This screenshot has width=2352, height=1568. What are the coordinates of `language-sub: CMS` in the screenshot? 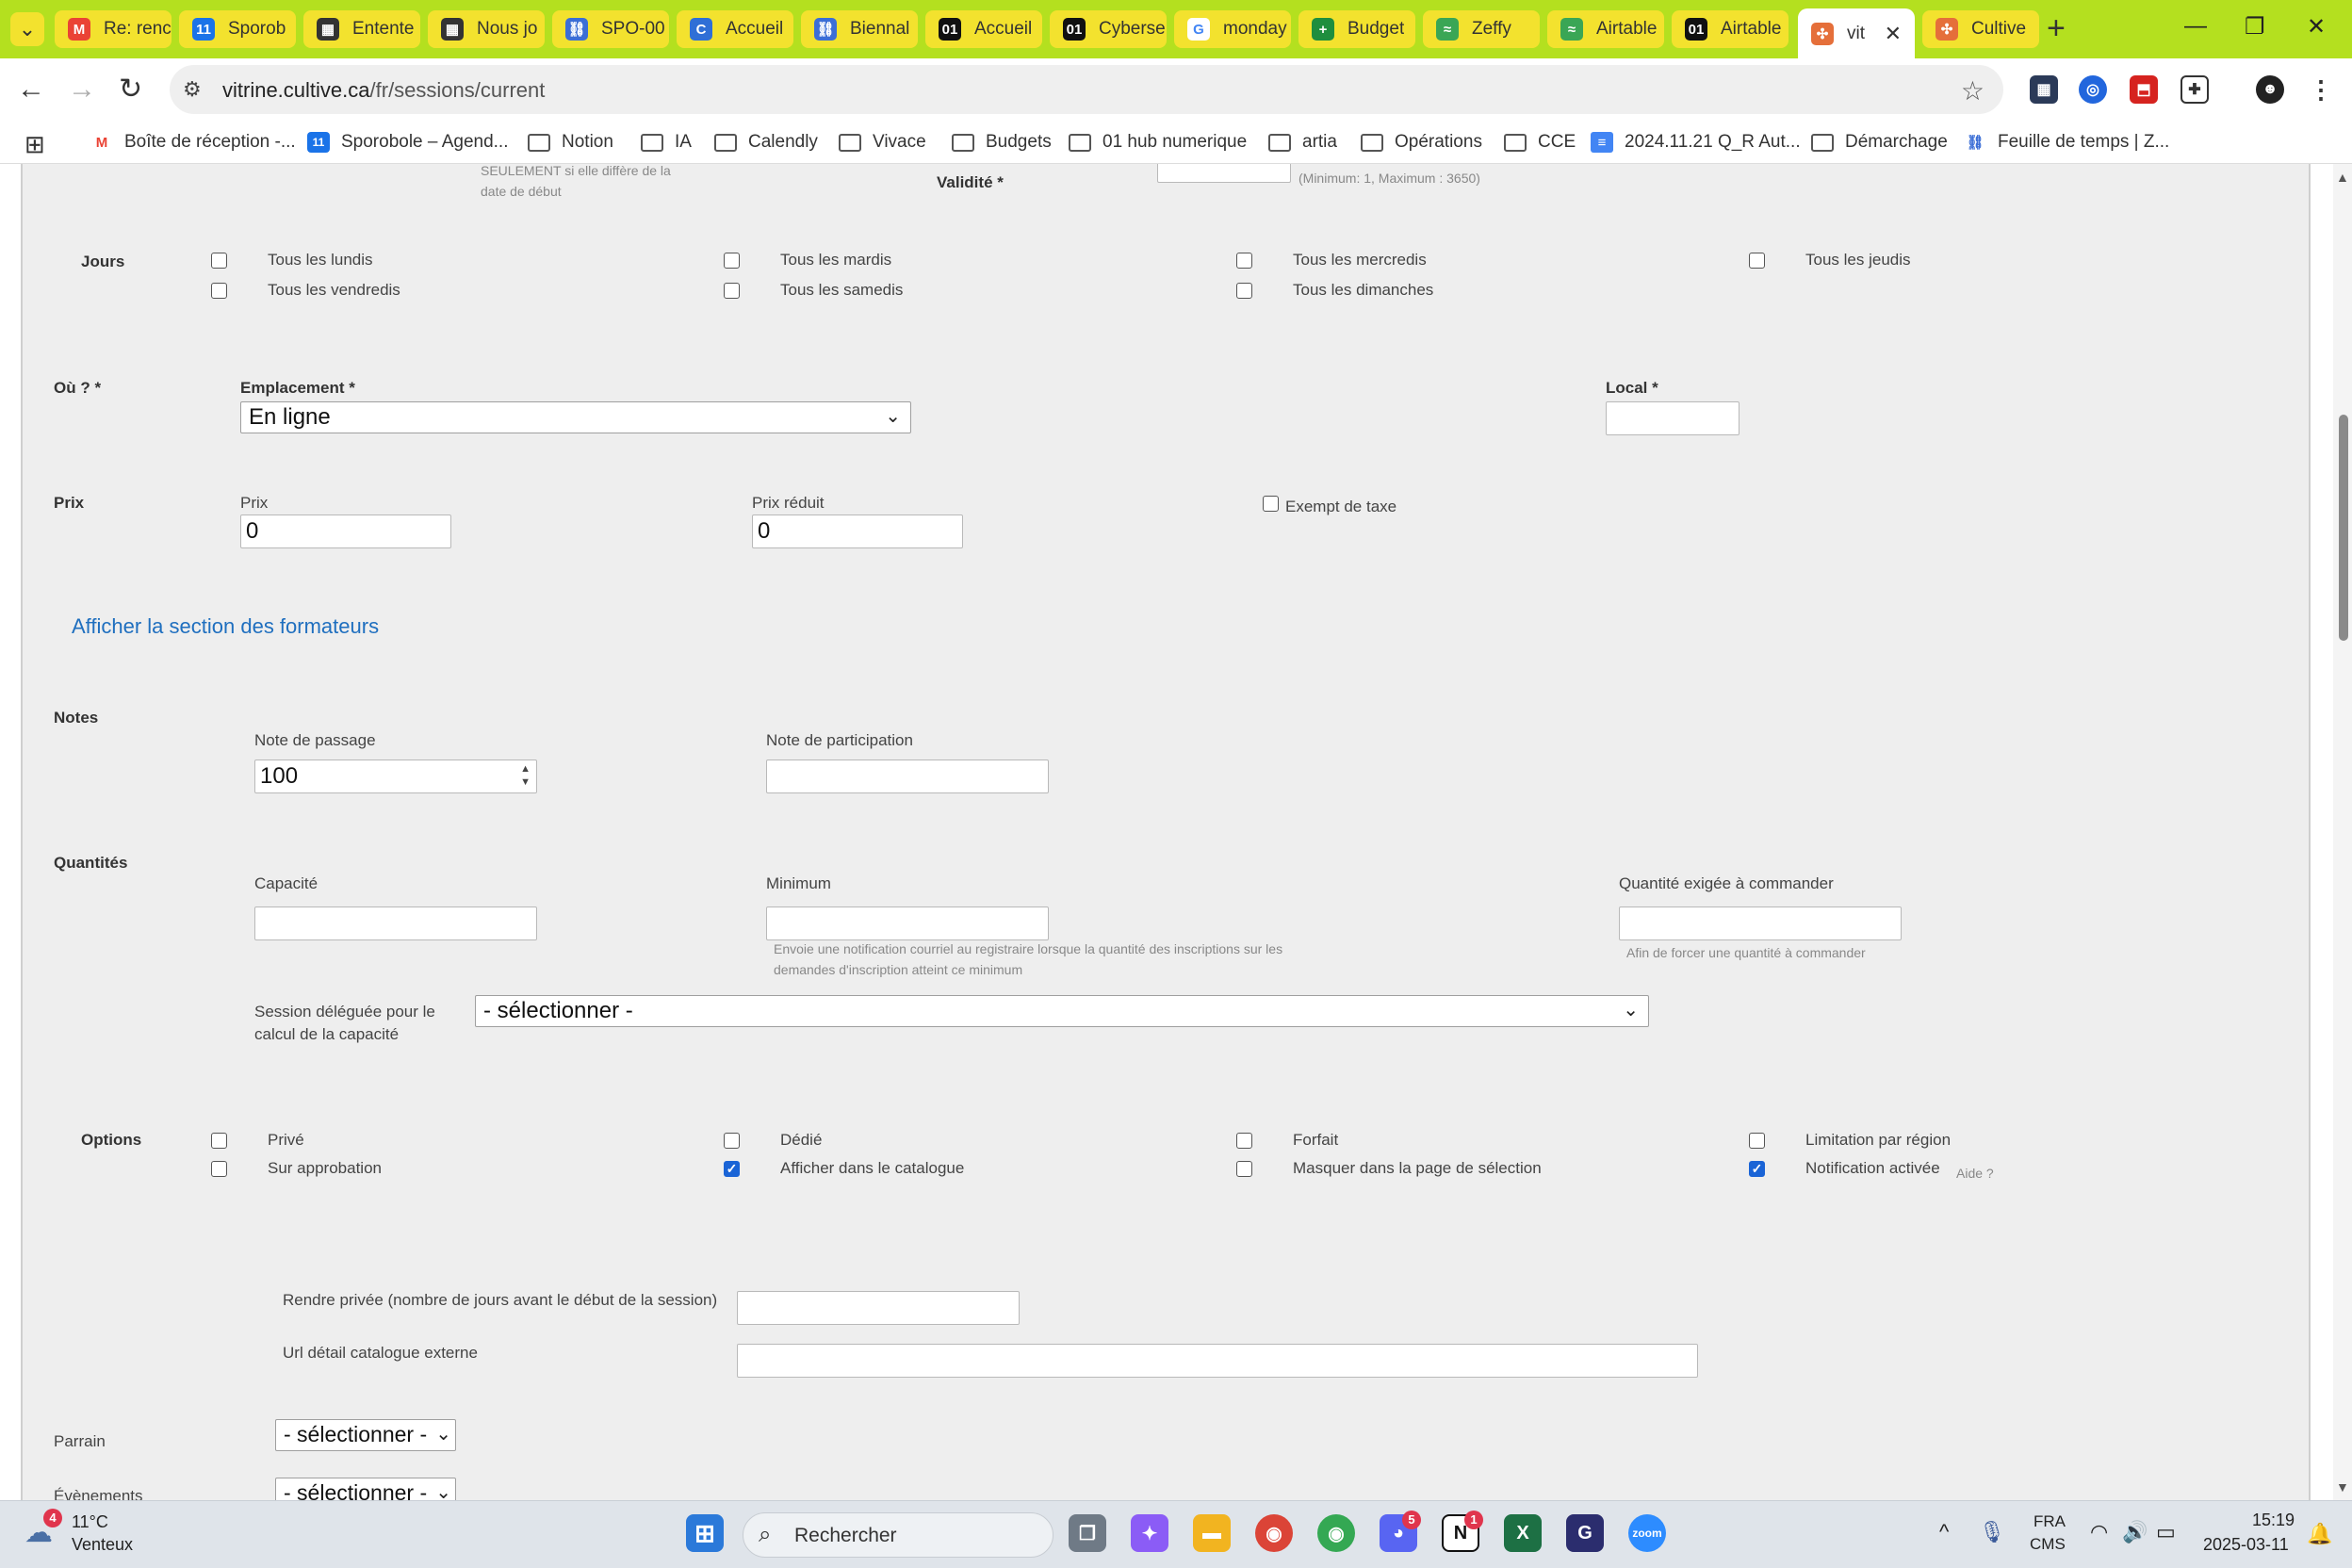 It's located at (2048, 1545).